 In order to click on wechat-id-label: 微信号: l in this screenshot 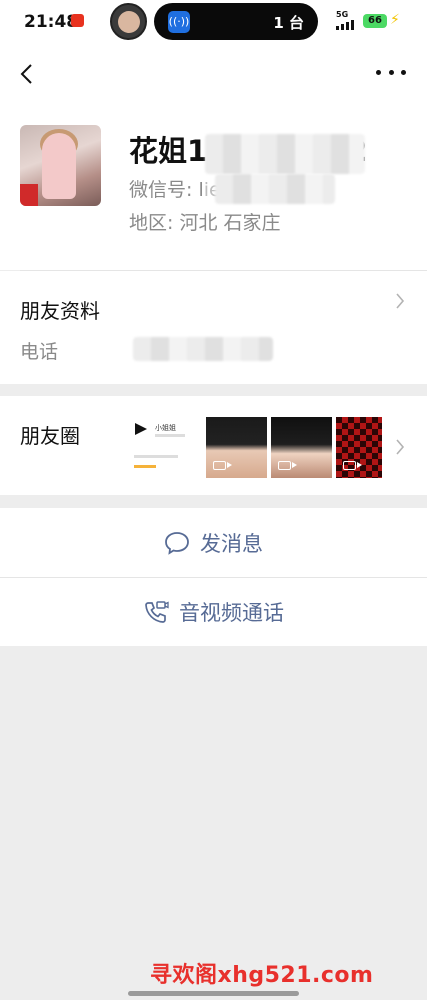, I will do `click(166, 190)`.